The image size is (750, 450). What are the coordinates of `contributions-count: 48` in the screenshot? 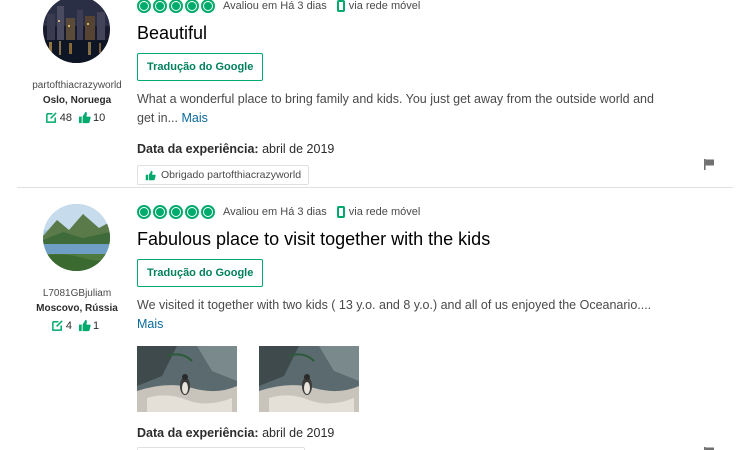 It's located at (65, 117).